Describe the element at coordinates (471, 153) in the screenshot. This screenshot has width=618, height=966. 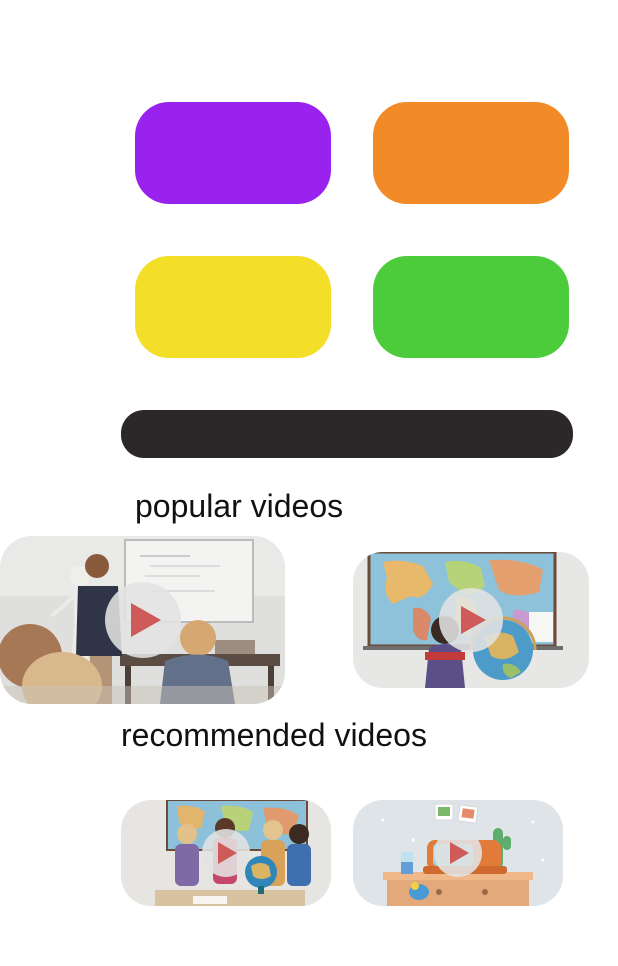
I see `orange-category-tile` at that location.